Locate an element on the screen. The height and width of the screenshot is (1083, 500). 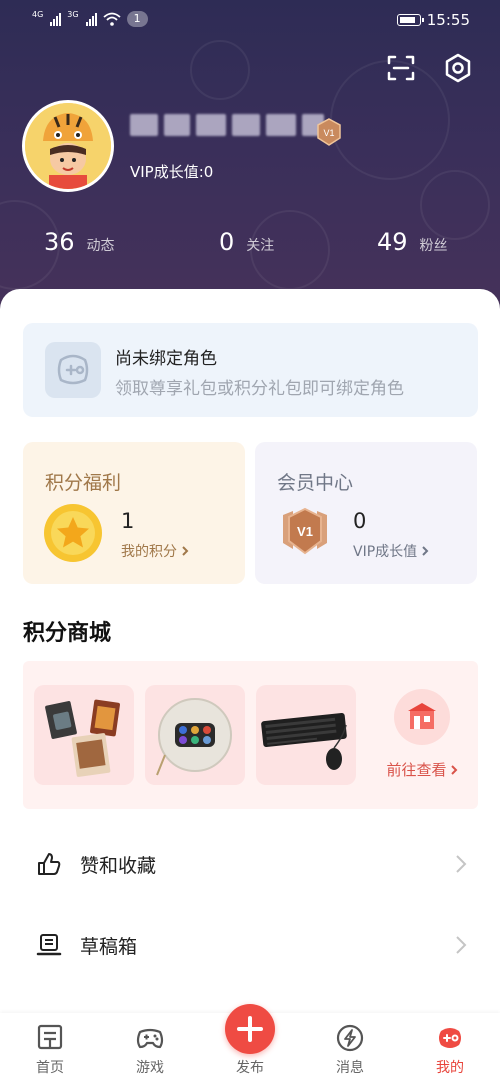
gamepad-icon is located at coordinates (150, 1038).